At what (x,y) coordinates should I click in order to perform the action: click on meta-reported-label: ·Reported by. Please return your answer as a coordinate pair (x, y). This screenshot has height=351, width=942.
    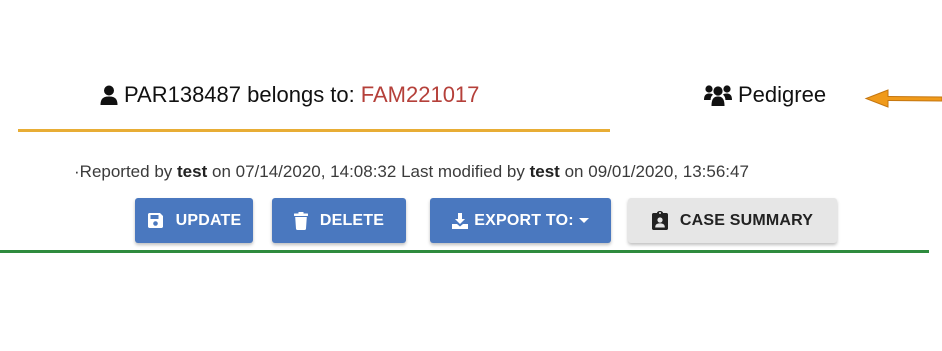
    Looking at the image, I should click on (123, 171).